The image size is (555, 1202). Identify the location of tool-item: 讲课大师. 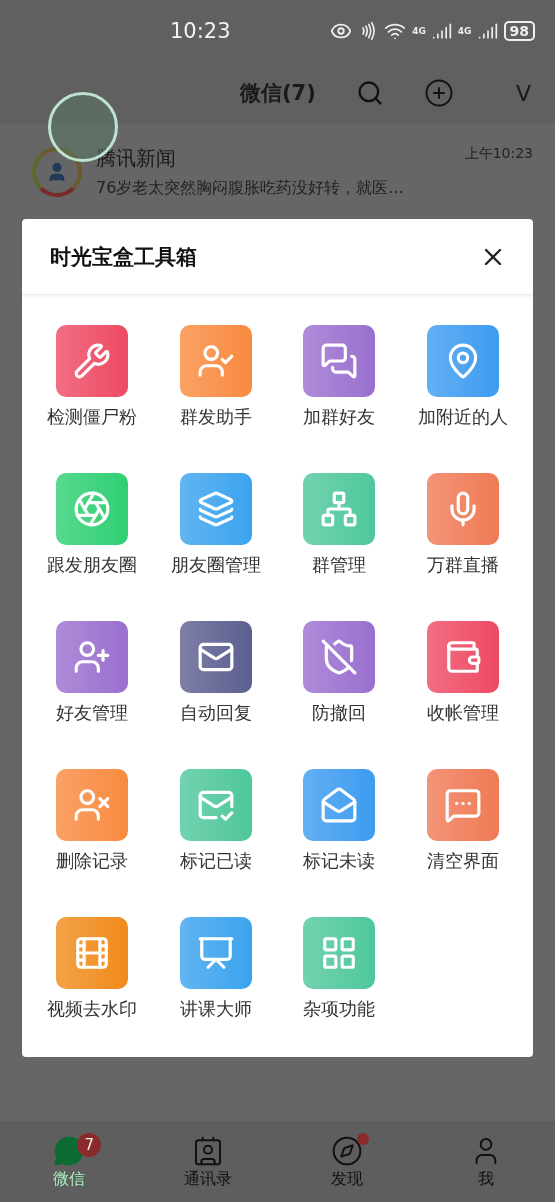
(215, 976).